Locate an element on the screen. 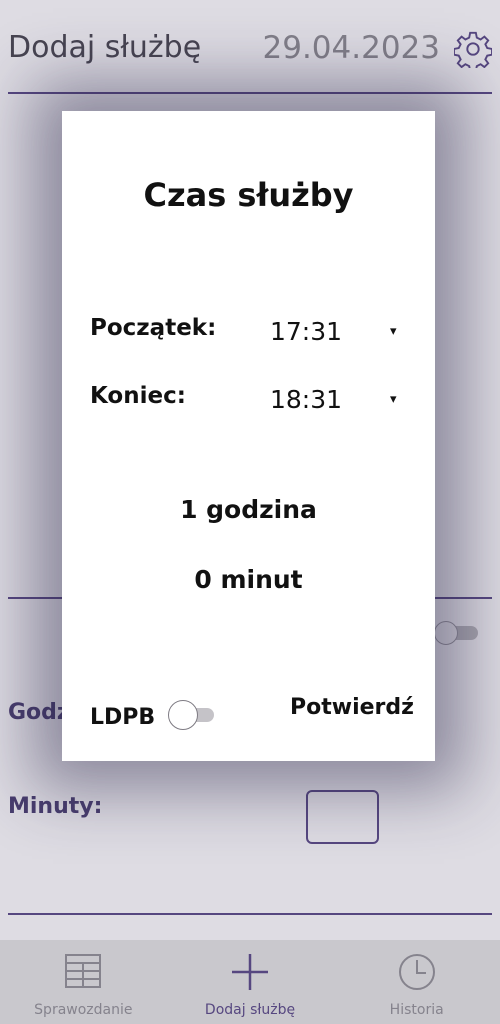 The image size is (500, 1024). end-time-select: 18:31 is located at coordinates (306, 399).